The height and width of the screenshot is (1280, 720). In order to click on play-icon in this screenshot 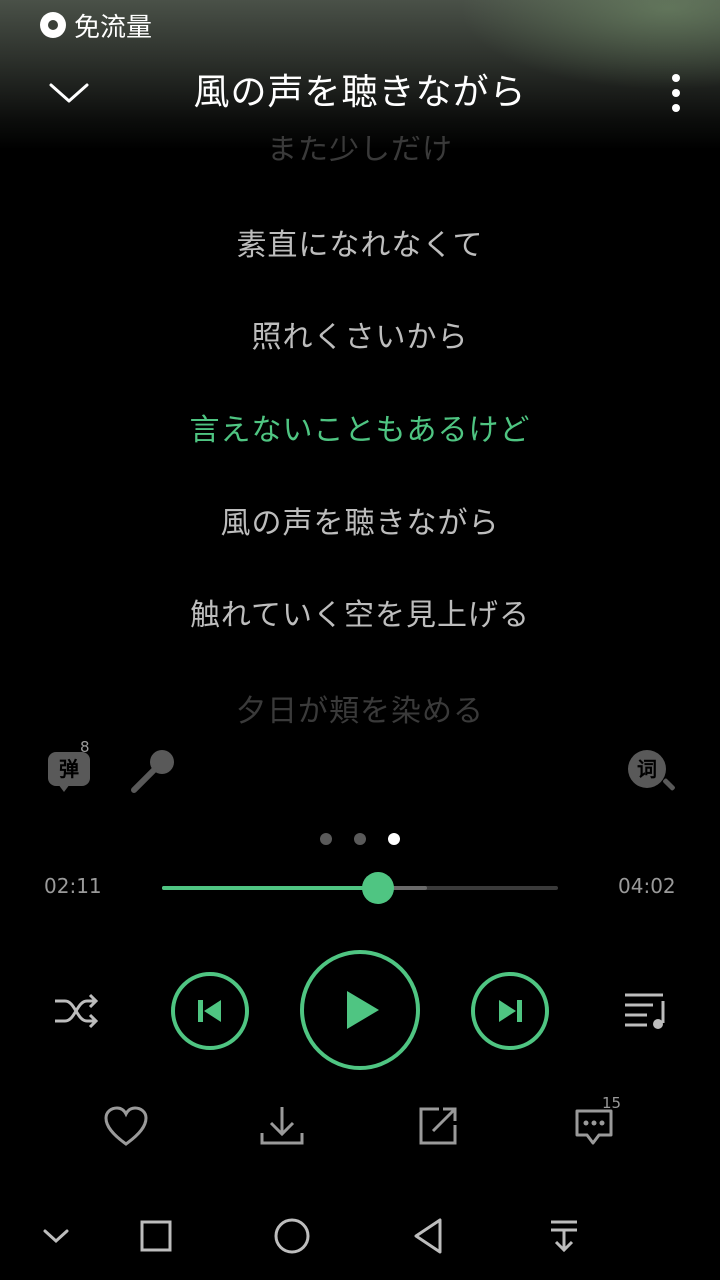, I will do `click(363, 1010)`.